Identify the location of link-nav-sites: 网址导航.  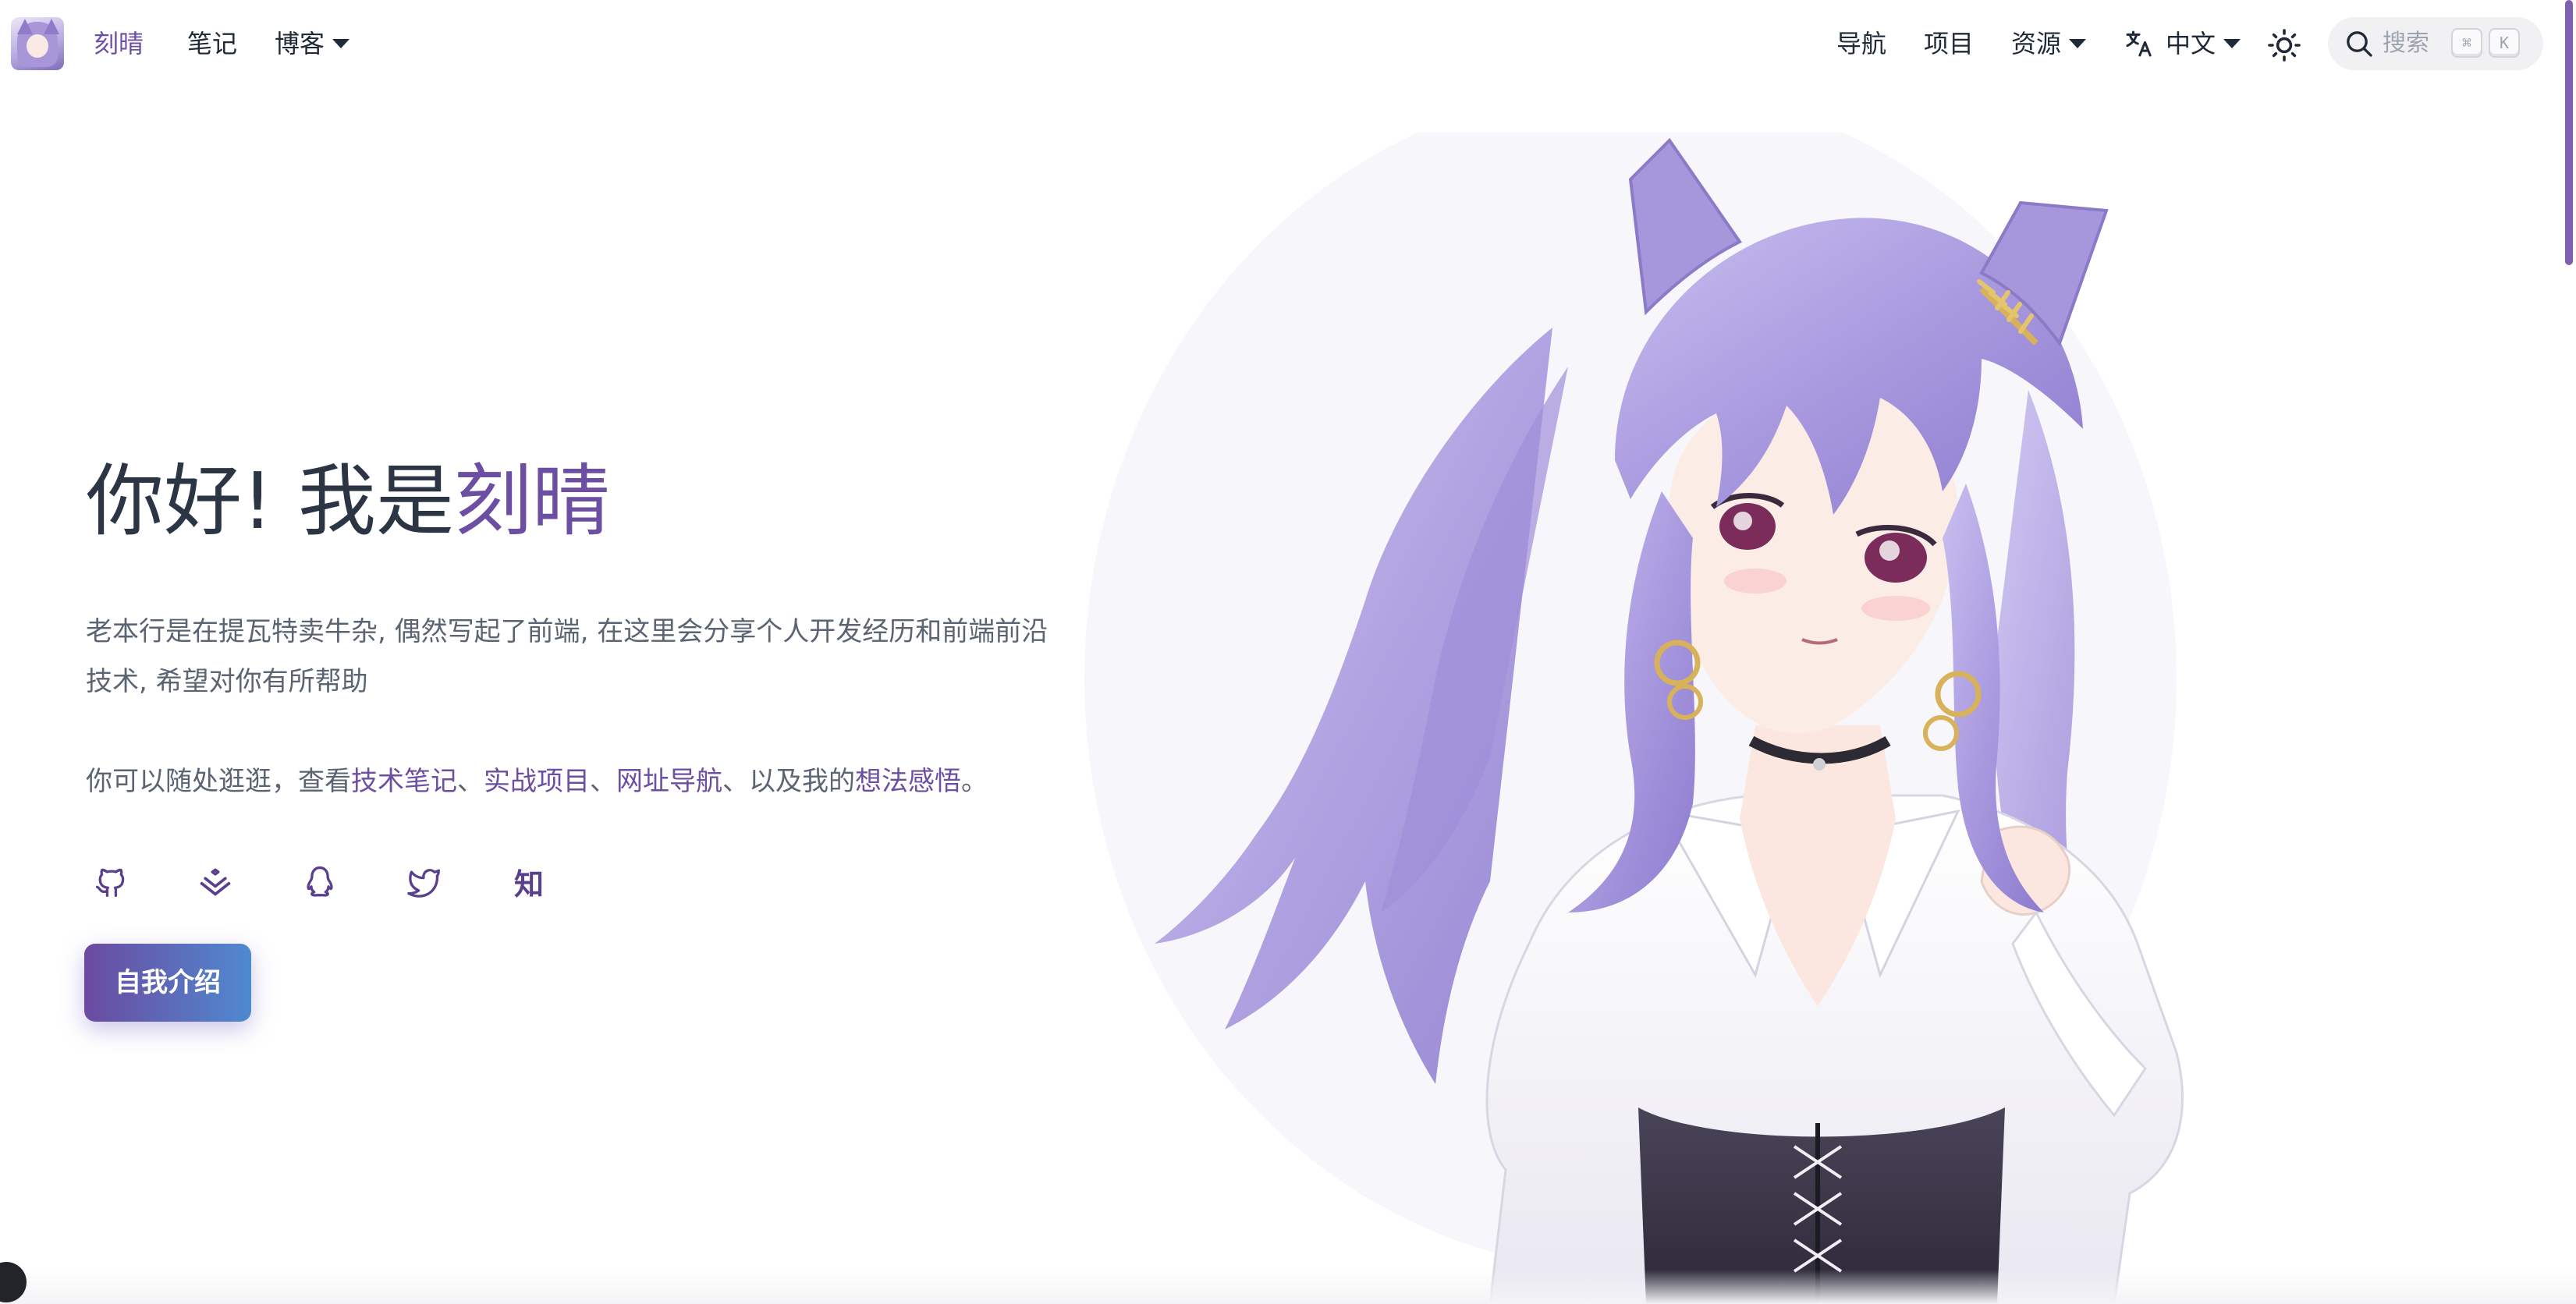
(669, 781).